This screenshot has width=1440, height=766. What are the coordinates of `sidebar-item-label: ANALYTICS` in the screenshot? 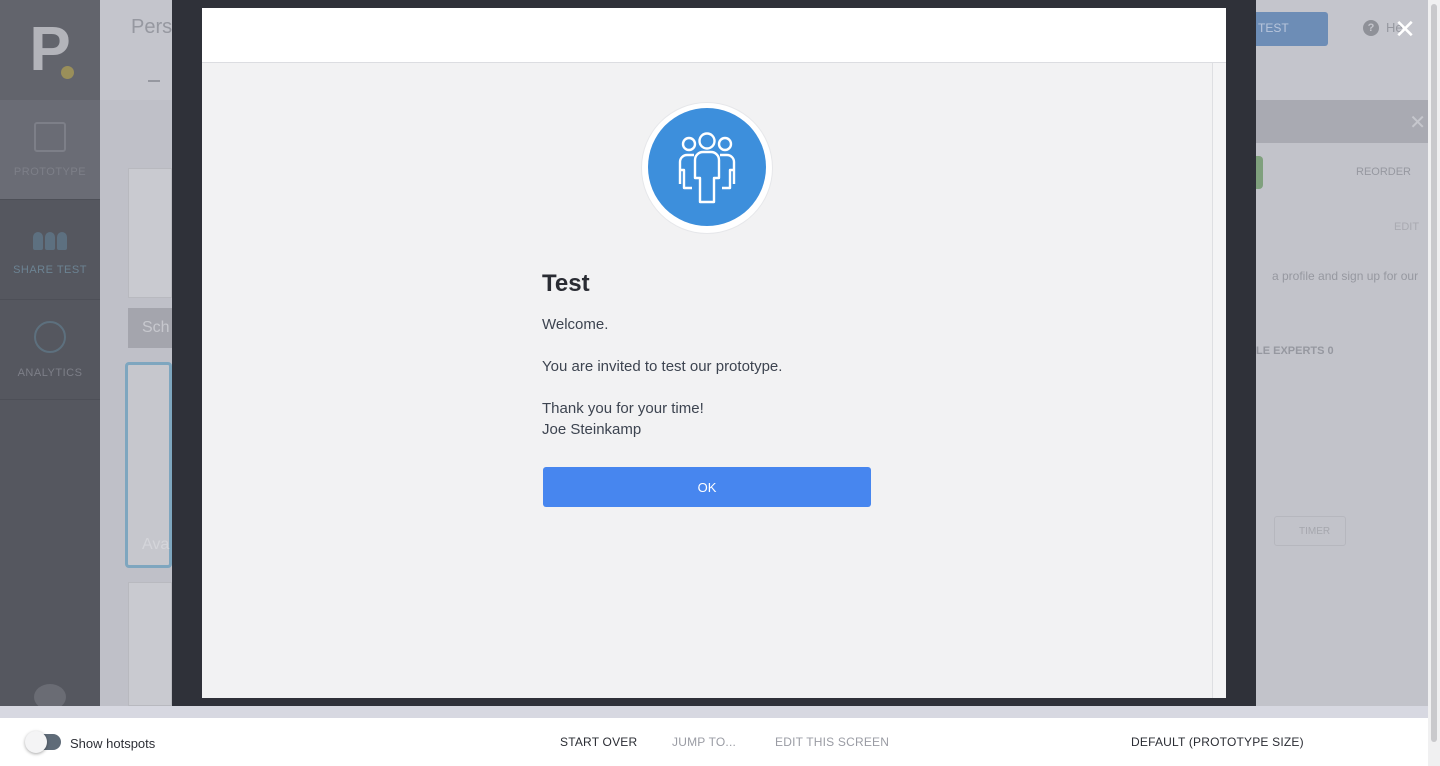 It's located at (50, 372).